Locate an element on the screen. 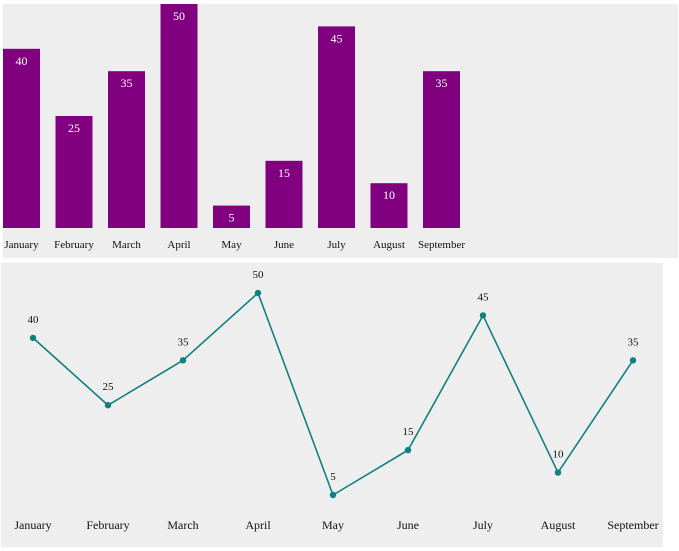 The height and width of the screenshot is (551, 679). bar-july is located at coordinates (336, 127).